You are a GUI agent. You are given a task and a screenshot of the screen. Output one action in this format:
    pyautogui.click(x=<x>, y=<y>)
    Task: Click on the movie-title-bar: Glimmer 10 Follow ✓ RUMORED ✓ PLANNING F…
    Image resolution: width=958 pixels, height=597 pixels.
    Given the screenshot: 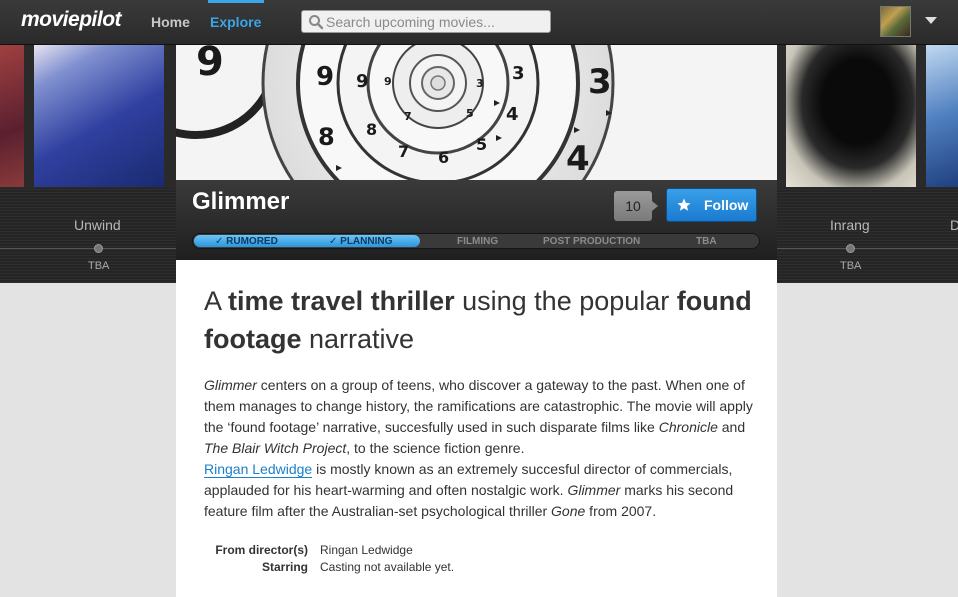 What is the action you would take?
    pyautogui.click(x=476, y=220)
    